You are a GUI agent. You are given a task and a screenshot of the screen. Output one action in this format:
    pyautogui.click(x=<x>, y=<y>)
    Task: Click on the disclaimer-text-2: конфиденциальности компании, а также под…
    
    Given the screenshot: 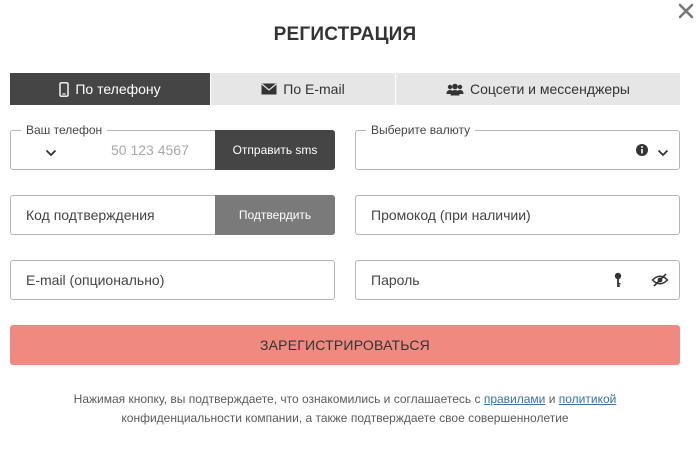 What is the action you would take?
    pyautogui.click(x=345, y=418)
    